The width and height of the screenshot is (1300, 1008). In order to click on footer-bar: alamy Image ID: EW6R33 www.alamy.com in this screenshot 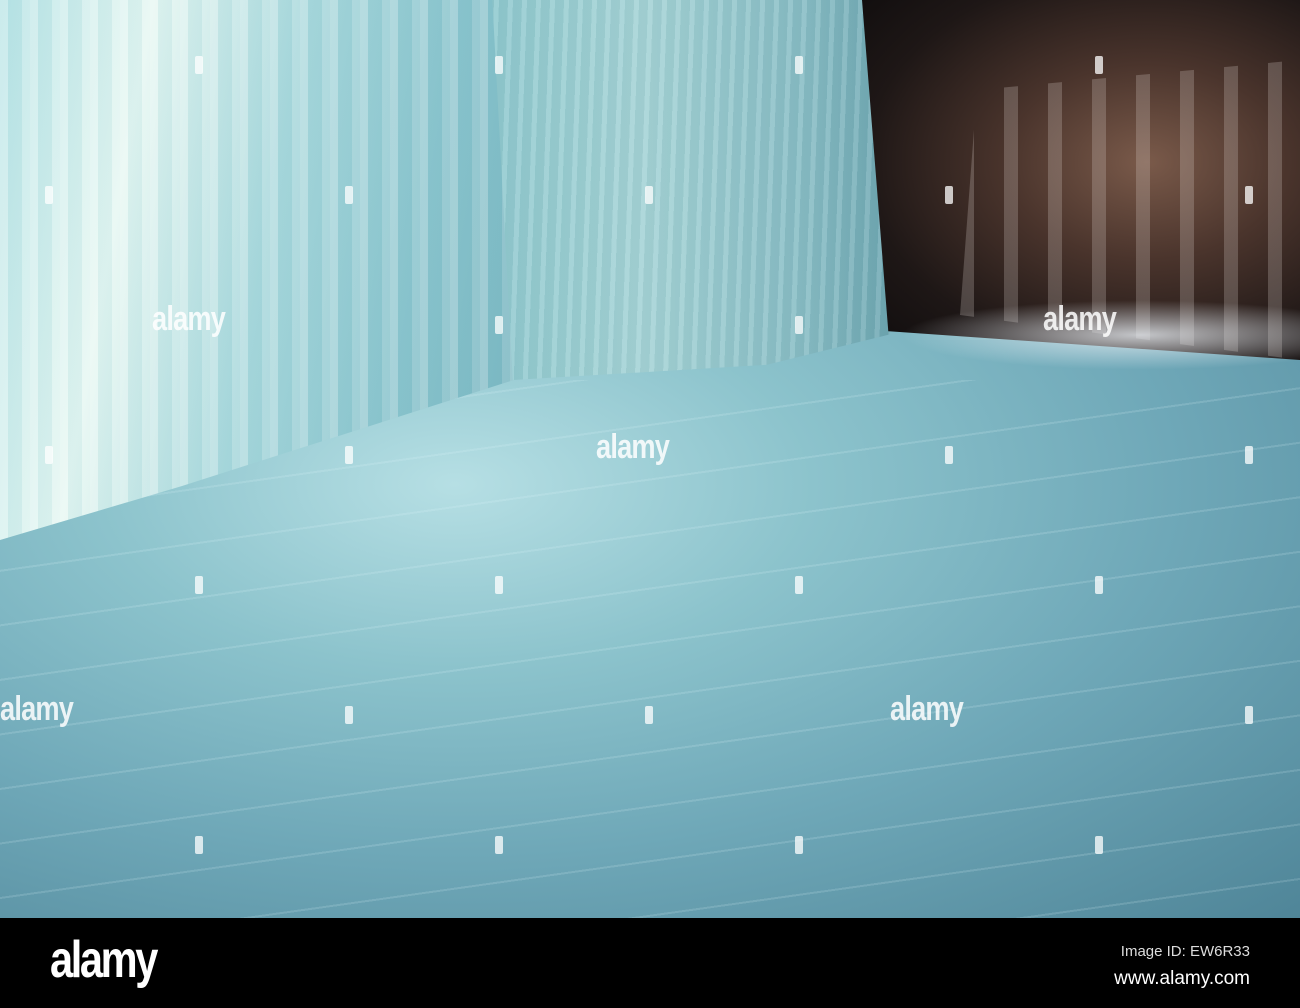, I will do `click(650, 963)`.